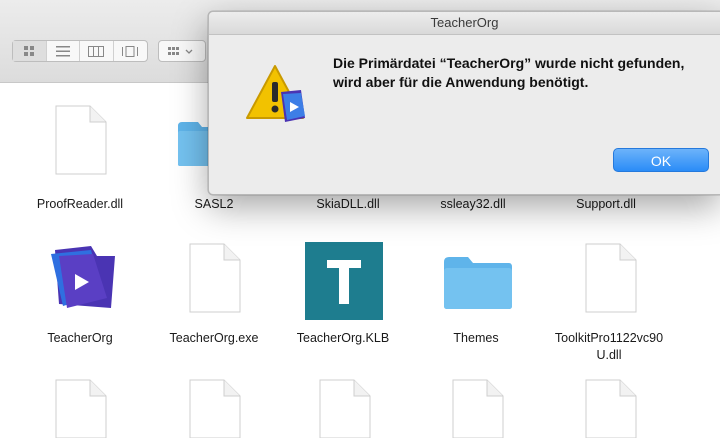  I want to click on list-icon, so click(62, 50).